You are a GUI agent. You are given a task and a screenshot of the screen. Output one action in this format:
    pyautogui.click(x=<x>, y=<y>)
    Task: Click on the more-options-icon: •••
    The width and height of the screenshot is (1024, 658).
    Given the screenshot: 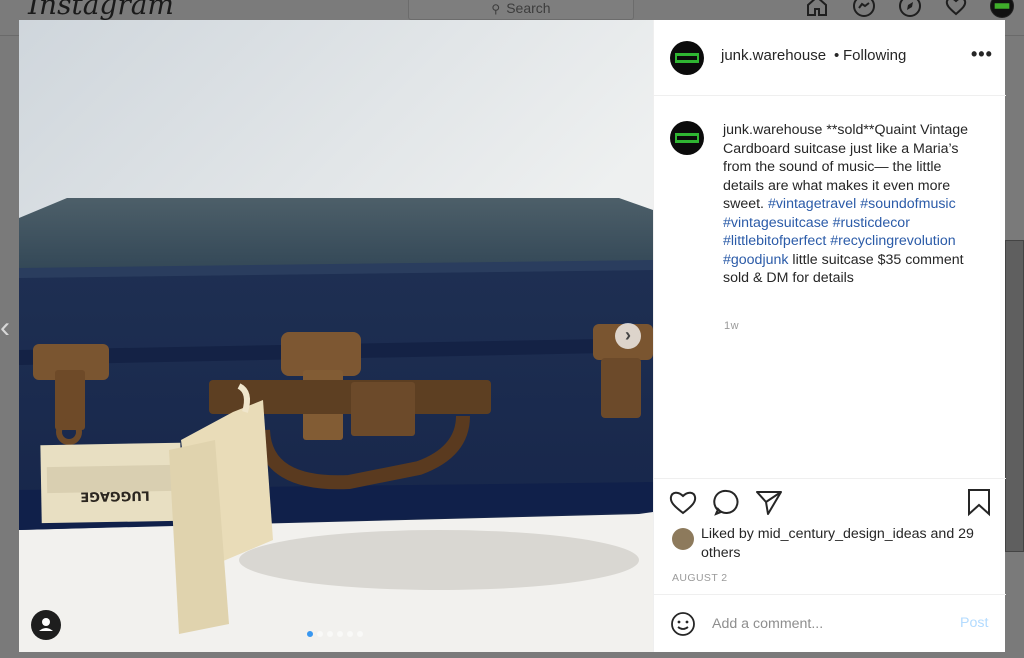 What is the action you would take?
    pyautogui.click(x=982, y=54)
    